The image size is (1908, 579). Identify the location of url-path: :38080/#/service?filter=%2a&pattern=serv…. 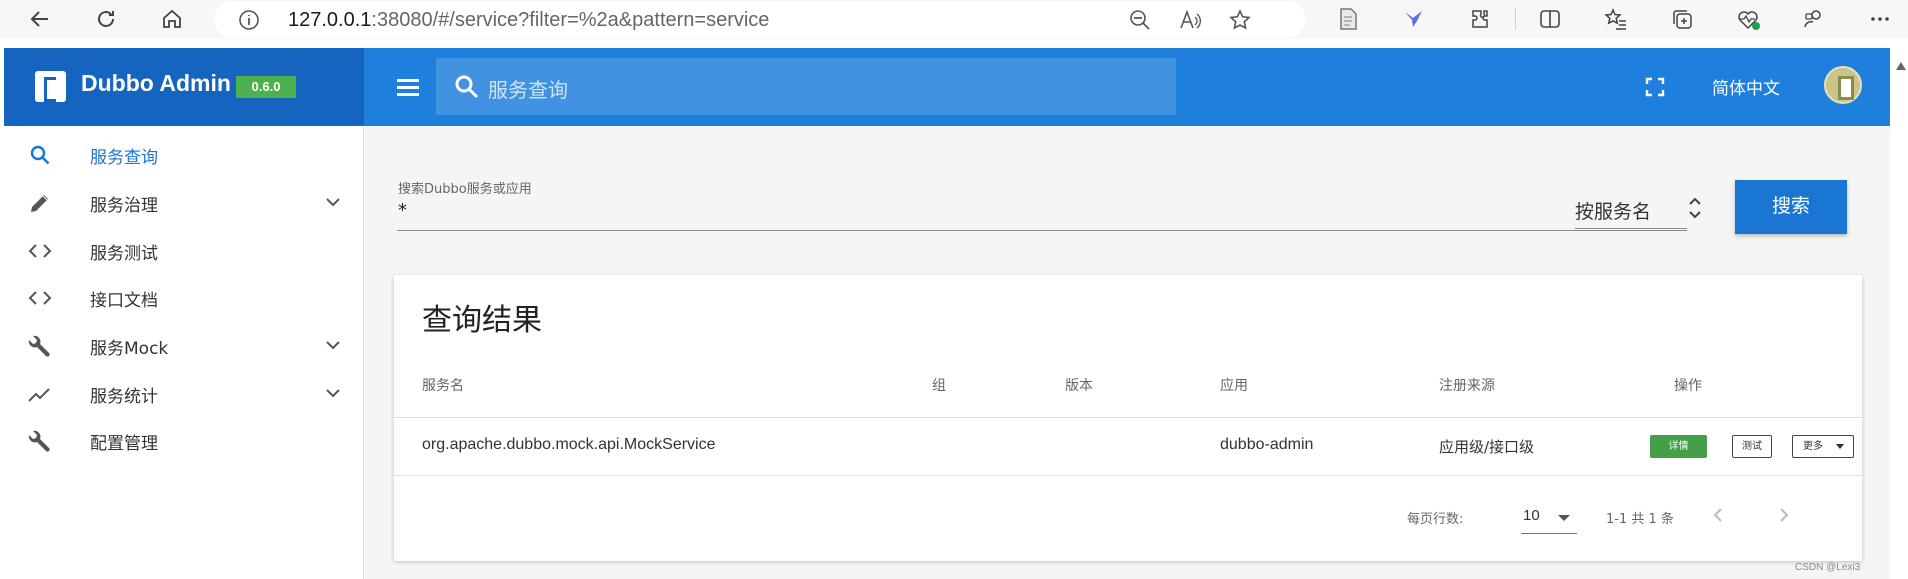
(570, 20).